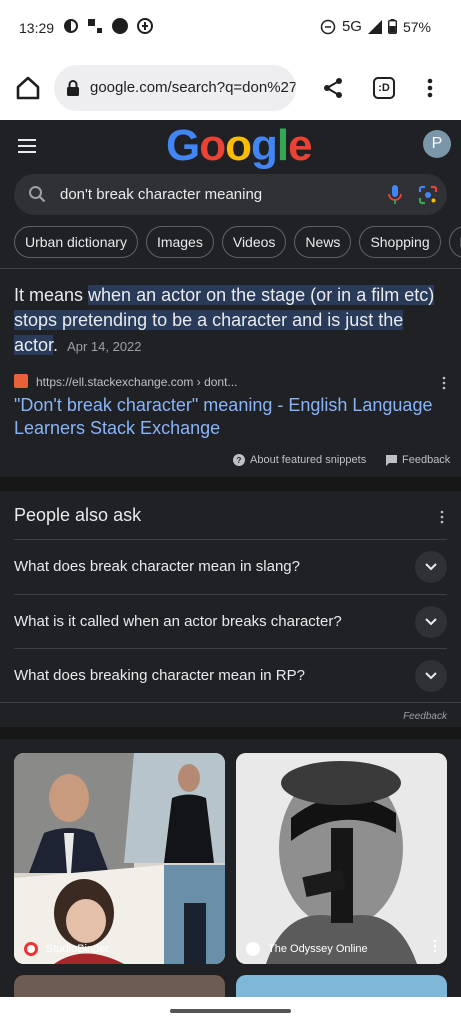 The width and height of the screenshot is (461, 1024). I want to click on result-menu-icon, so click(444, 383).